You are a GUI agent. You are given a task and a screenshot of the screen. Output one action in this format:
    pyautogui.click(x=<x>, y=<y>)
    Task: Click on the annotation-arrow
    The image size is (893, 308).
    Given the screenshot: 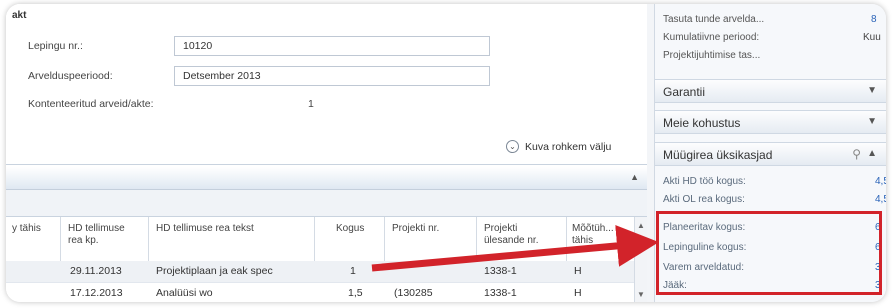 What is the action you would take?
    pyautogui.click(x=515, y=248)
    